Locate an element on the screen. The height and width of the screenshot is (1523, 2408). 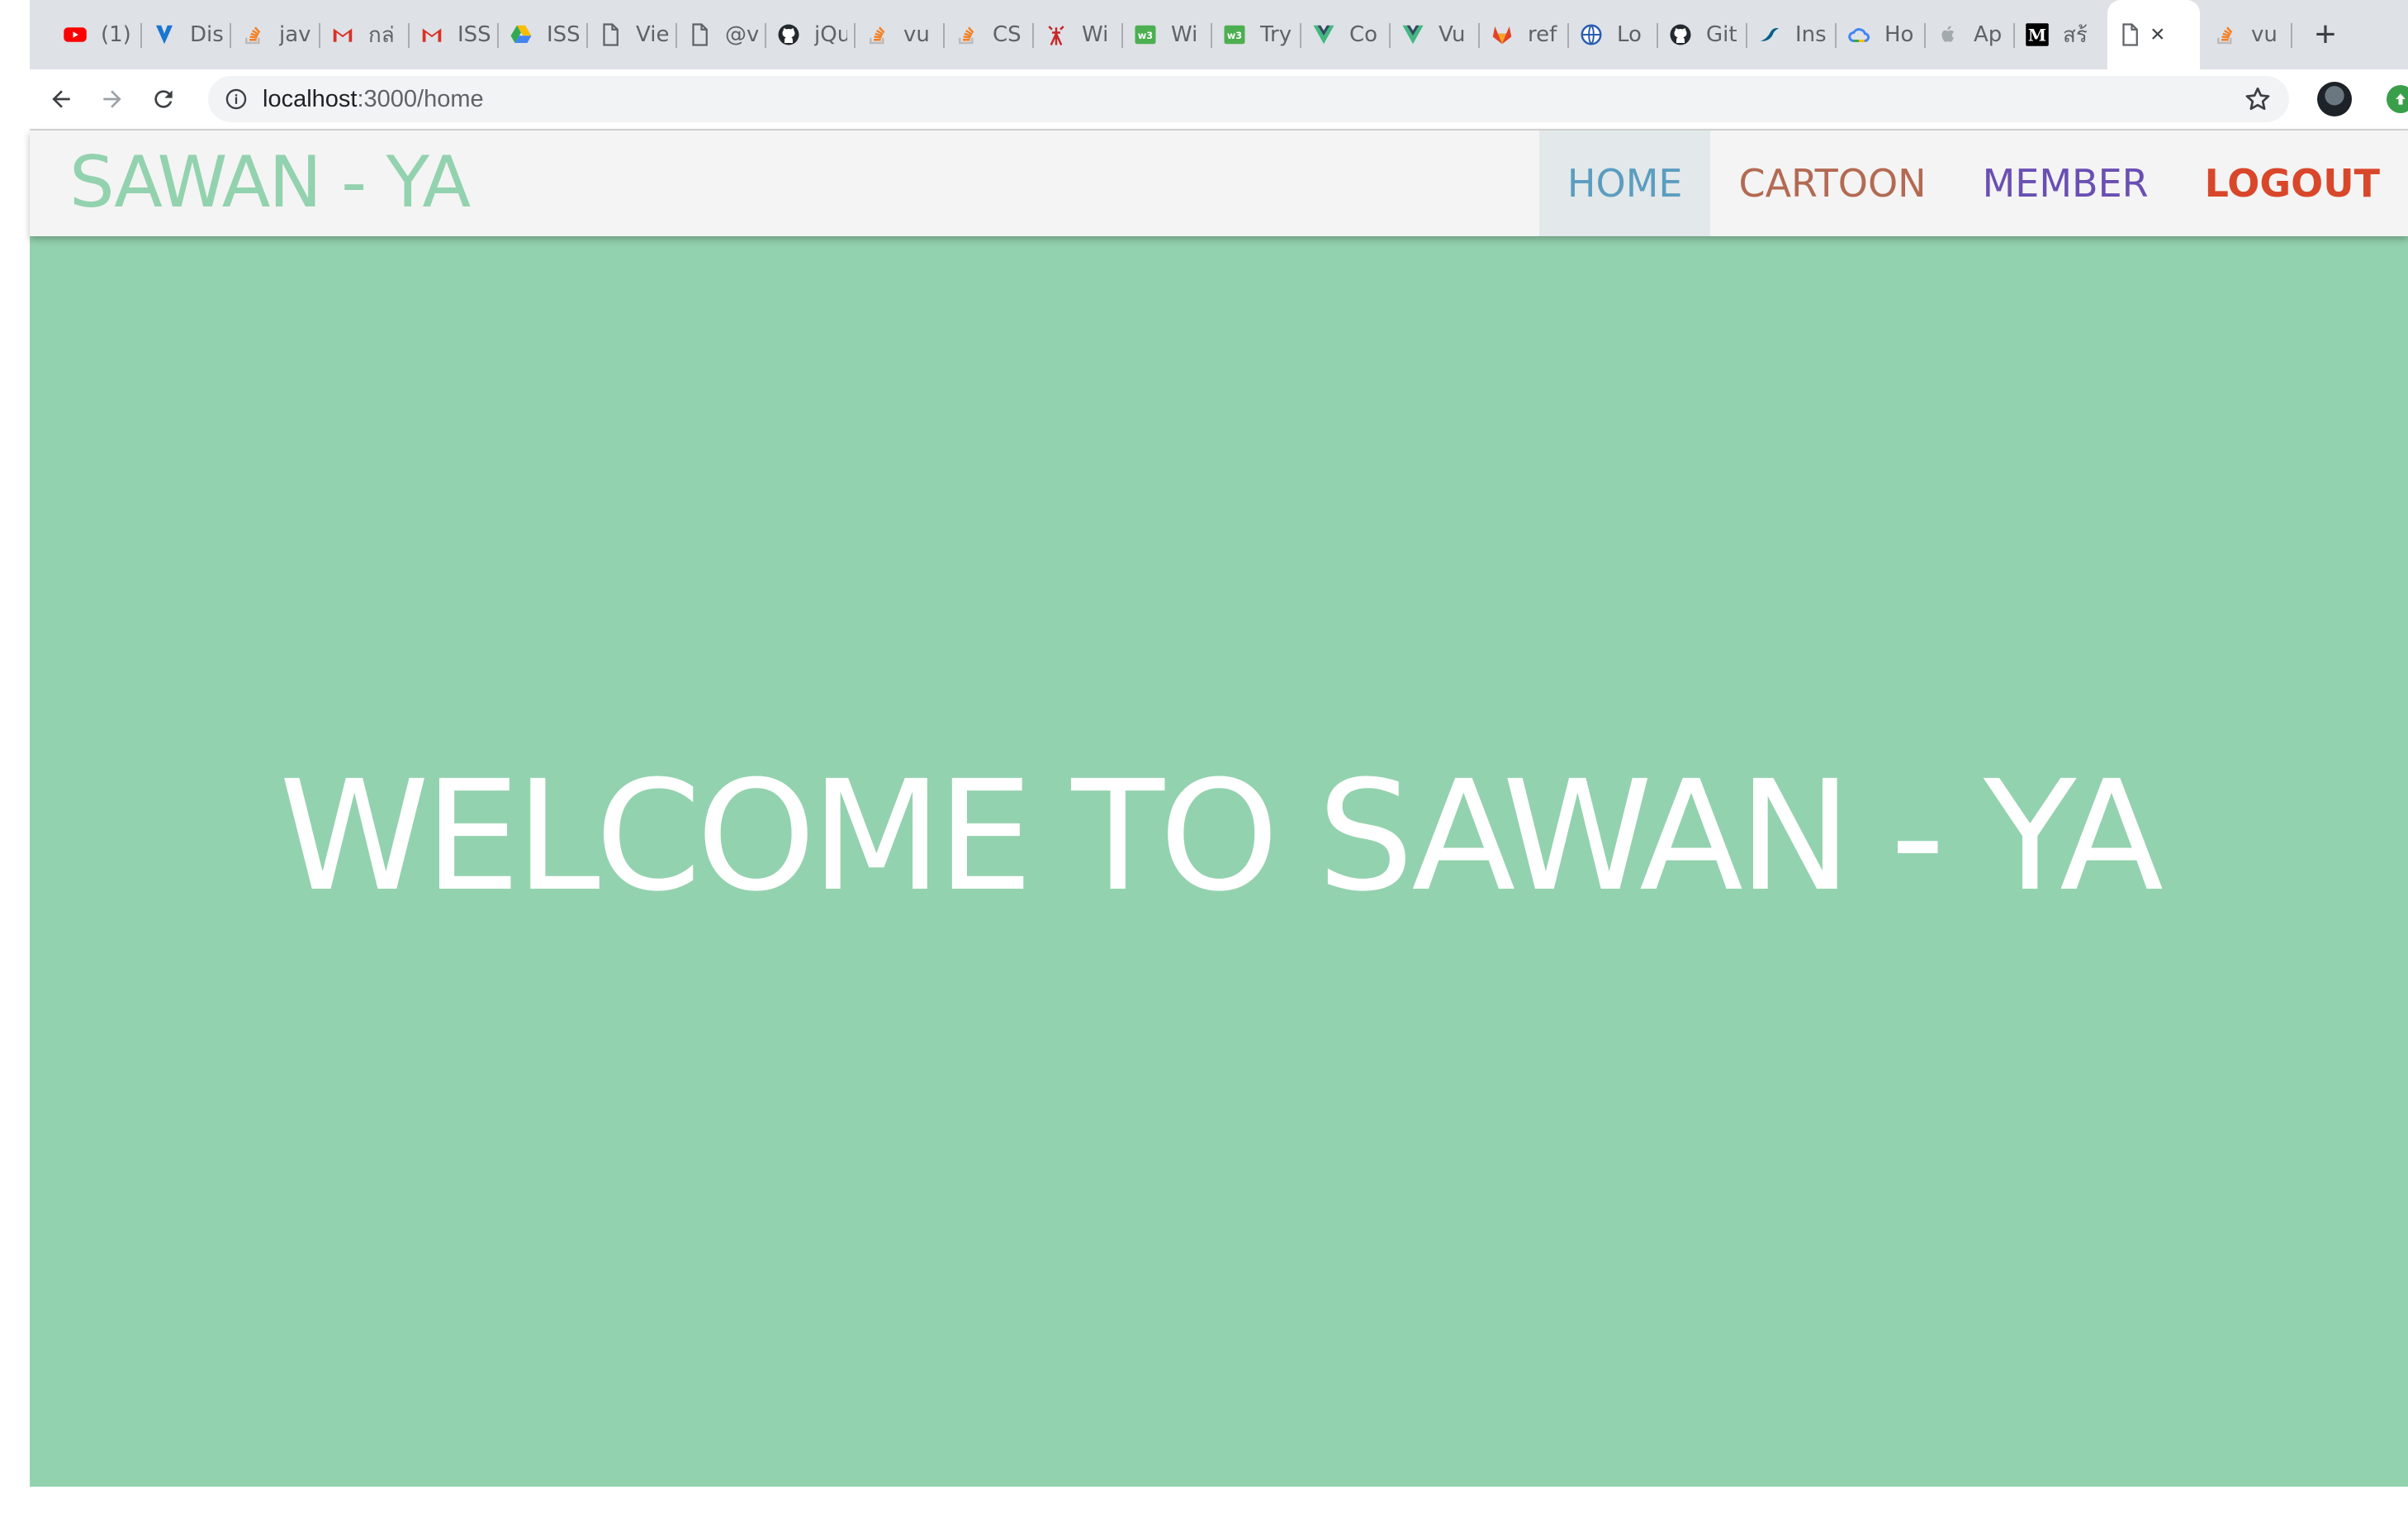
medium-icon: M is located at coordinates (2038, 34).